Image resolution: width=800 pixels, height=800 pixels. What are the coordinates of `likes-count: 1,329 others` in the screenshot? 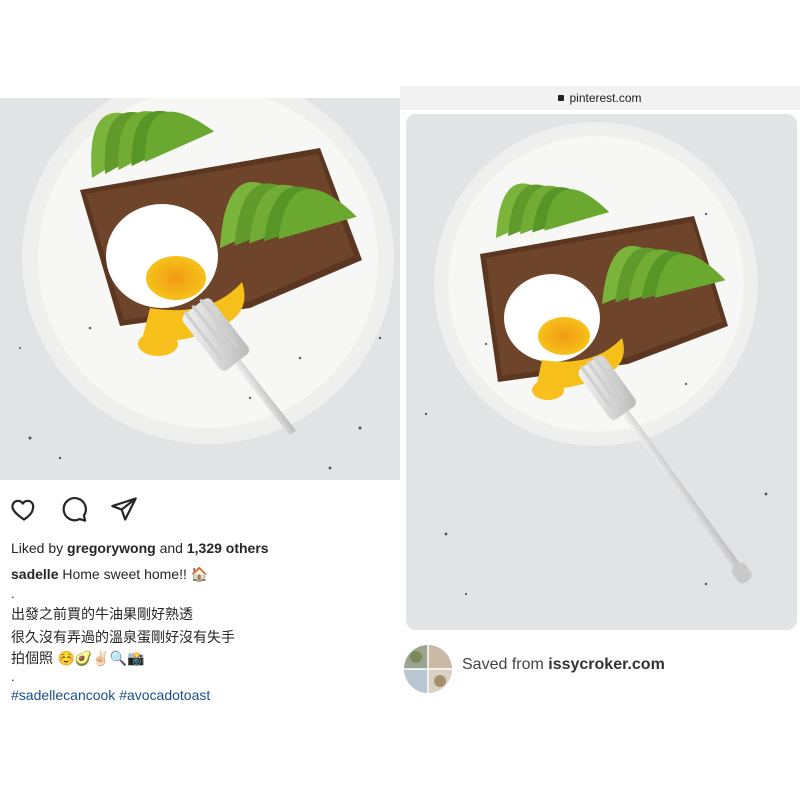 It's located at (228, 548).